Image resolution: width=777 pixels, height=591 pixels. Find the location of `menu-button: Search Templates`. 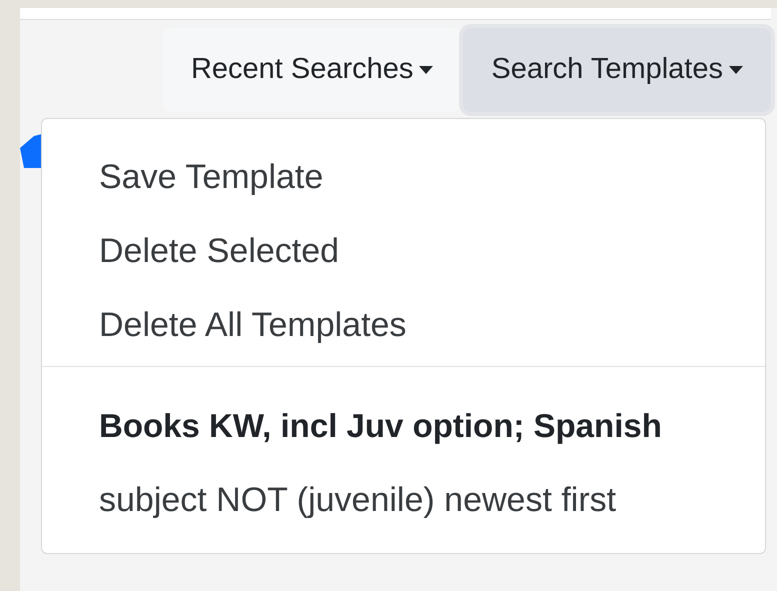

menu-button: Search Templates is located at coordinates (617, 70).